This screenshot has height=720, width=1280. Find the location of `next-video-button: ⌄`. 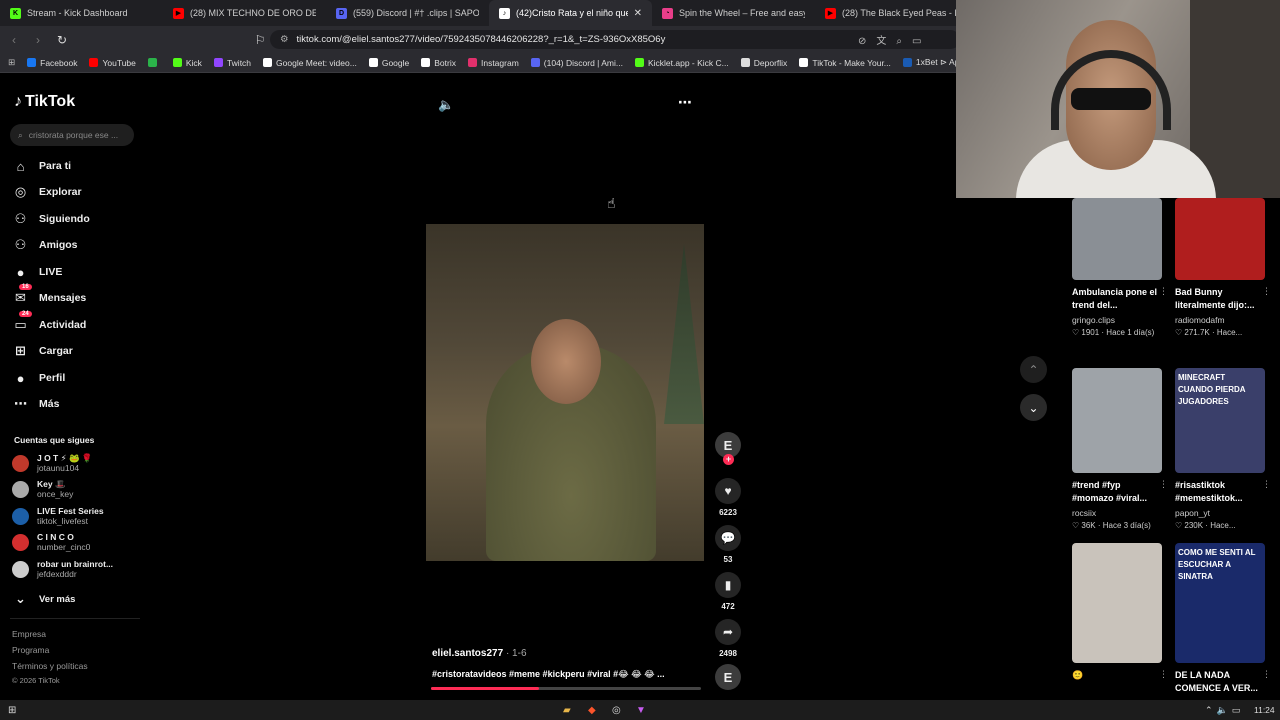

next-video-button: ⌄ is located at coordinates (1033, 407).